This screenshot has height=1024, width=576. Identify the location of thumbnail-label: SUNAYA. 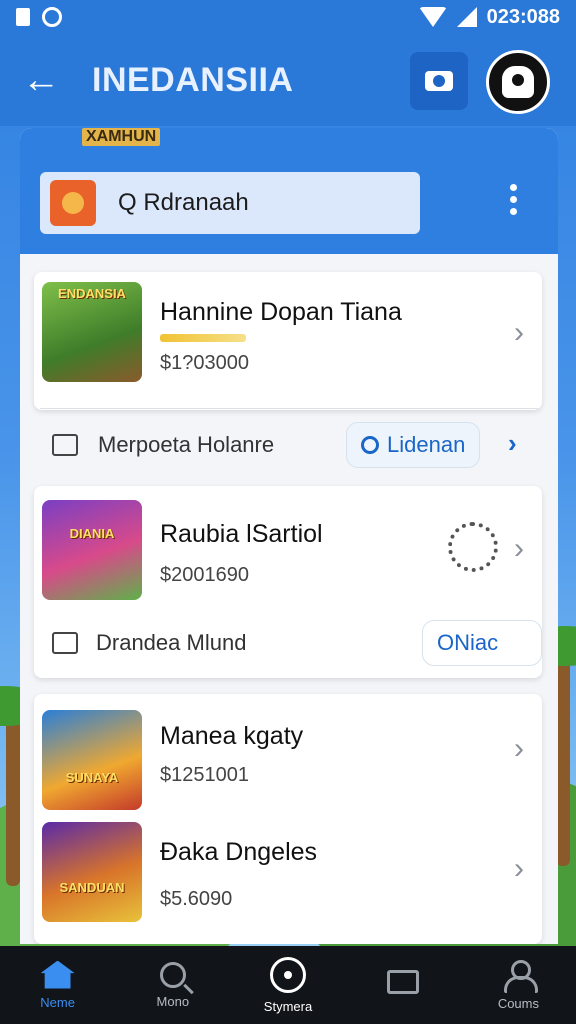
(92, 777).